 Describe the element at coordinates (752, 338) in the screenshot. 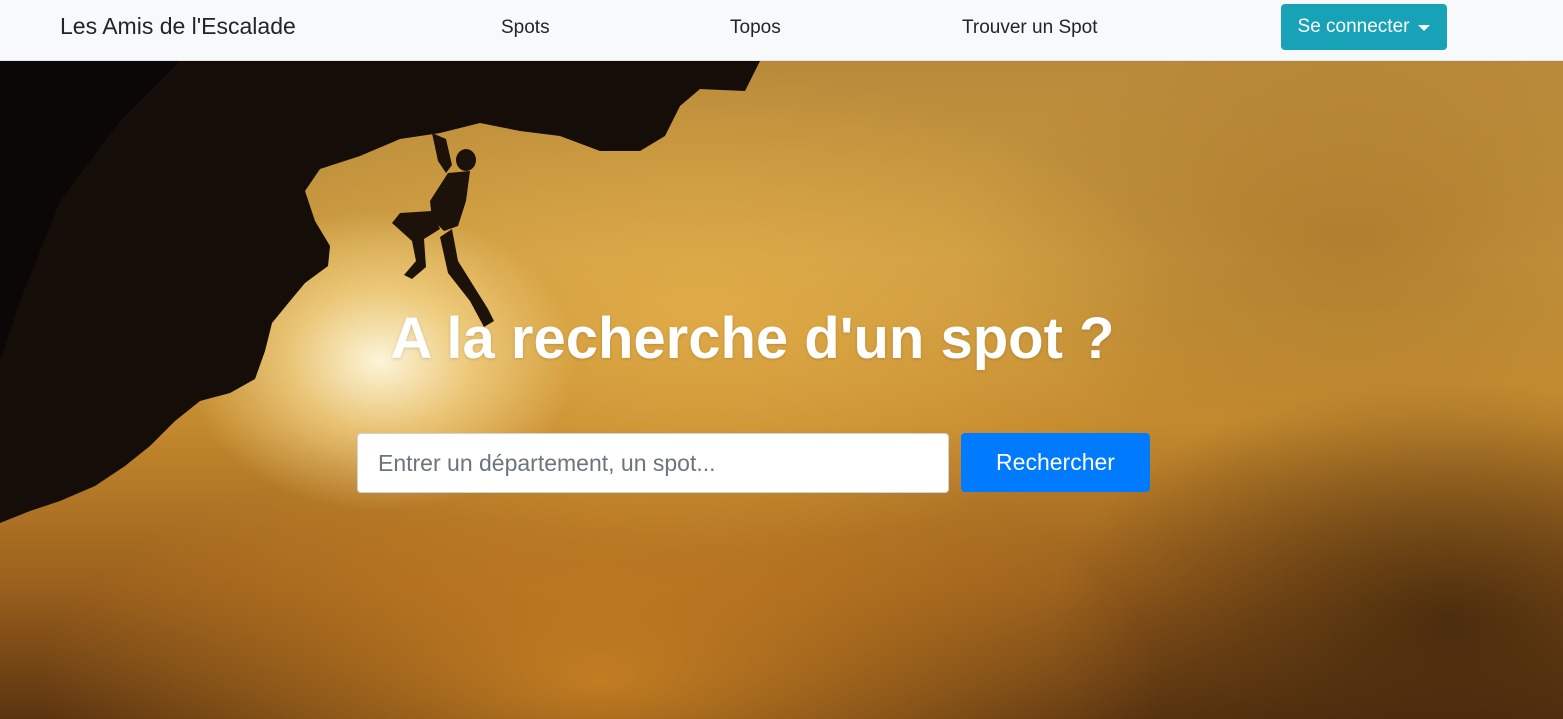

I see `hero-title: A la recherche d'un spot ?` at that location.